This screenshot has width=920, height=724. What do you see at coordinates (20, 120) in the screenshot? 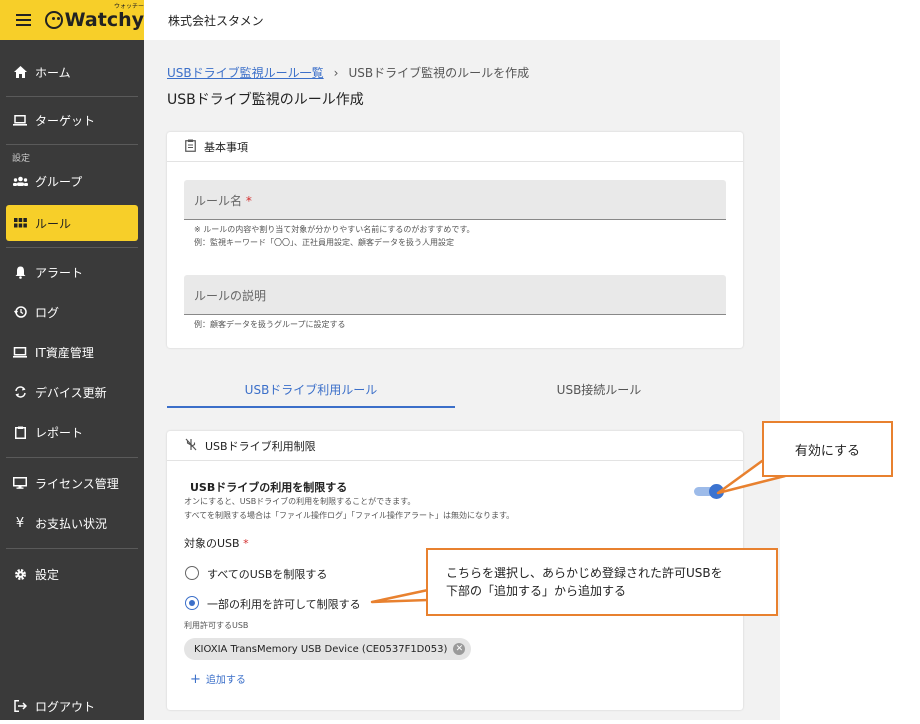
I see `laptop-icon` at bounding box center [20, 120].